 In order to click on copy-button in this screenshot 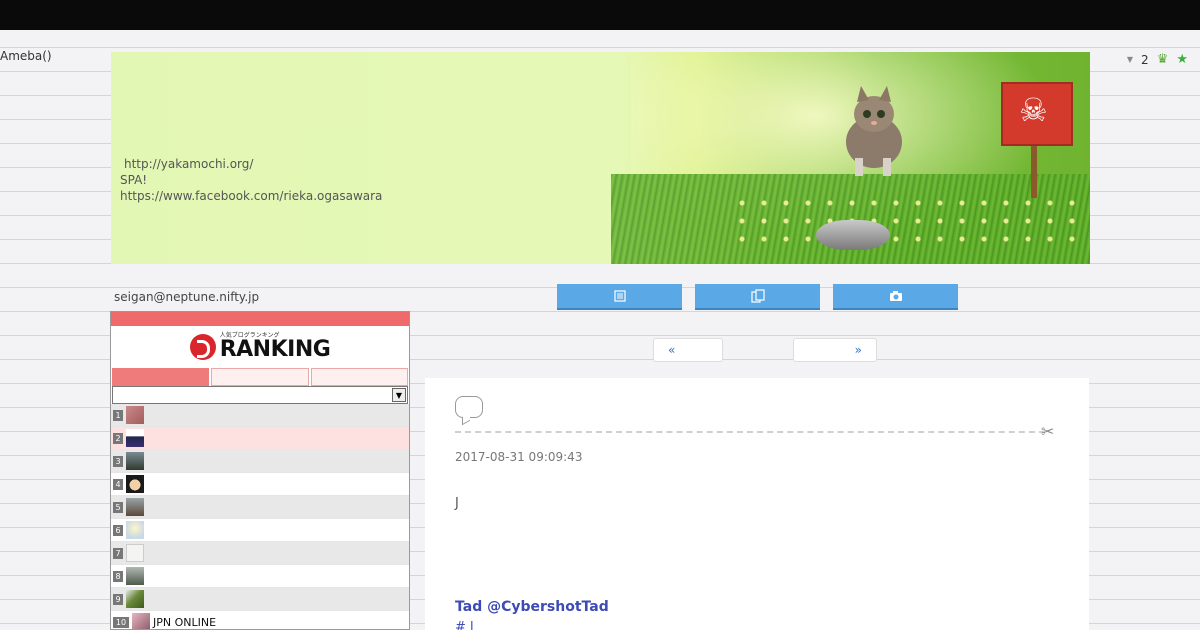, I will do `click(757, 297)`.